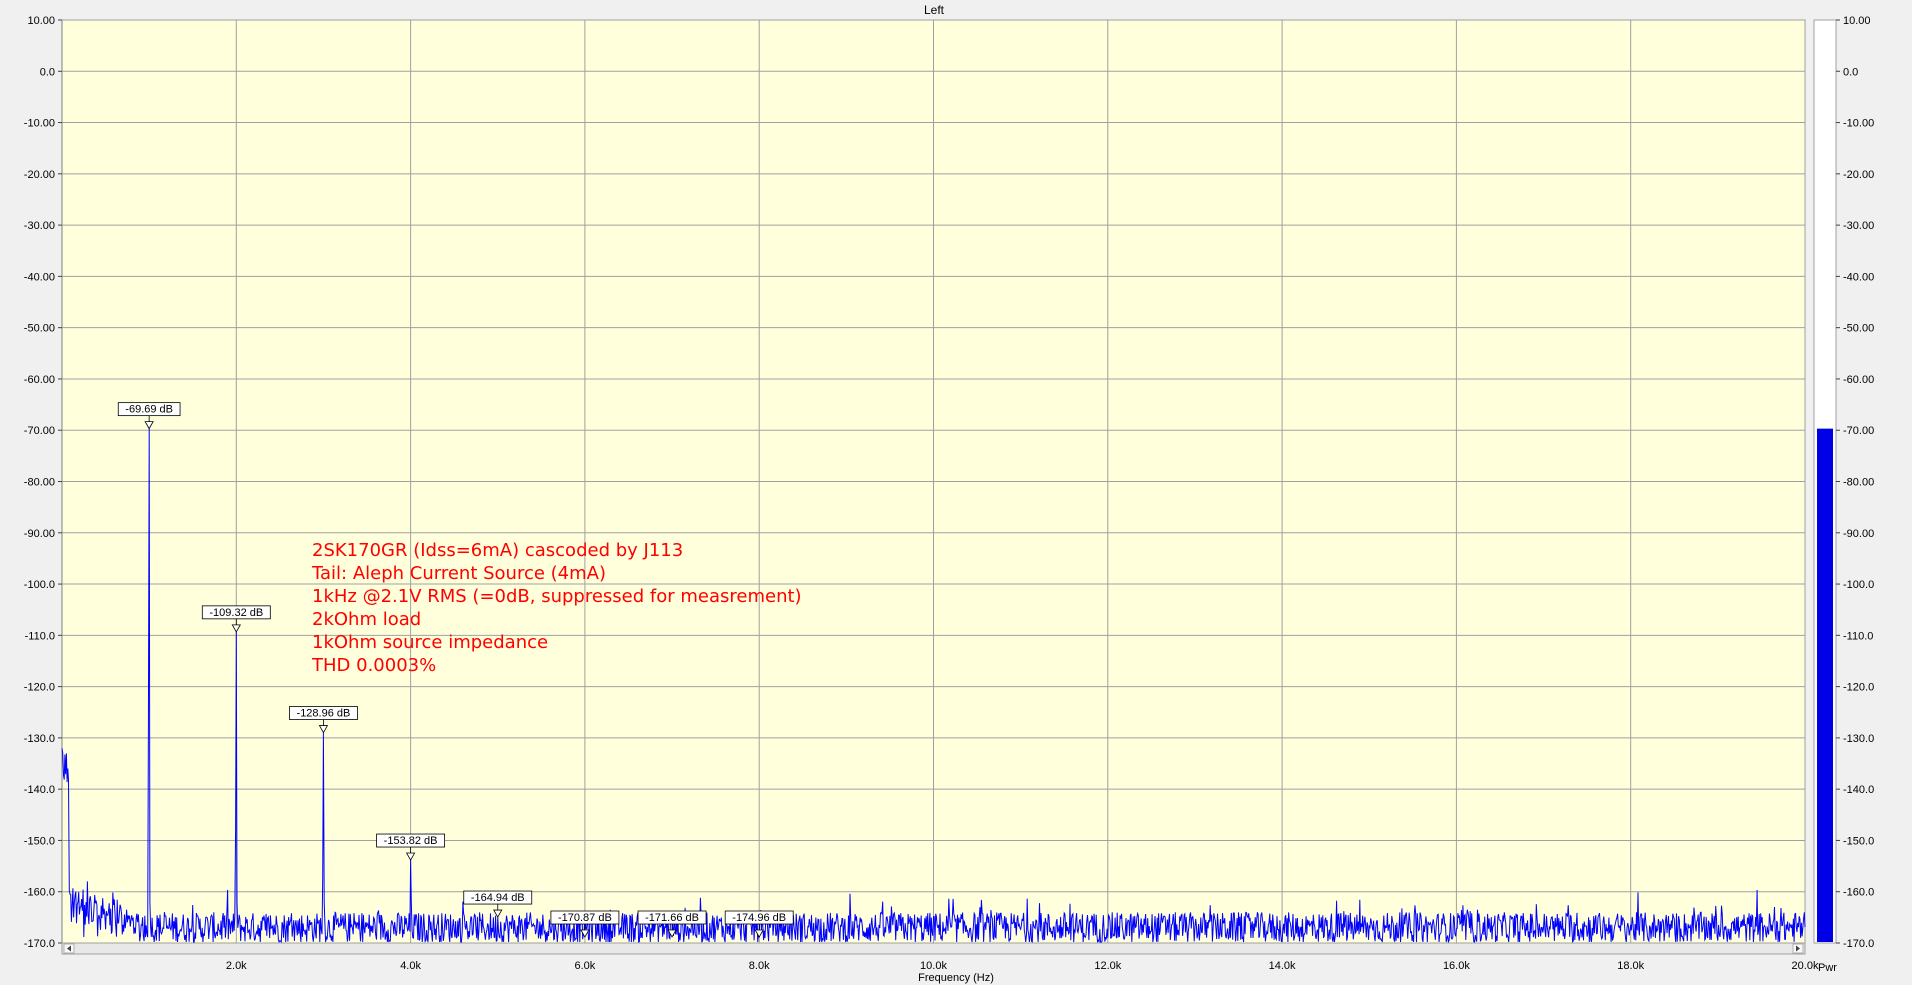 This screenshot has height=985, width=1912. Describe the element at coordinates (497, 550) in the screenshot. I see `annotation-line: 2SK170GR (Idss=6mA) cascoded by J113` at that location.